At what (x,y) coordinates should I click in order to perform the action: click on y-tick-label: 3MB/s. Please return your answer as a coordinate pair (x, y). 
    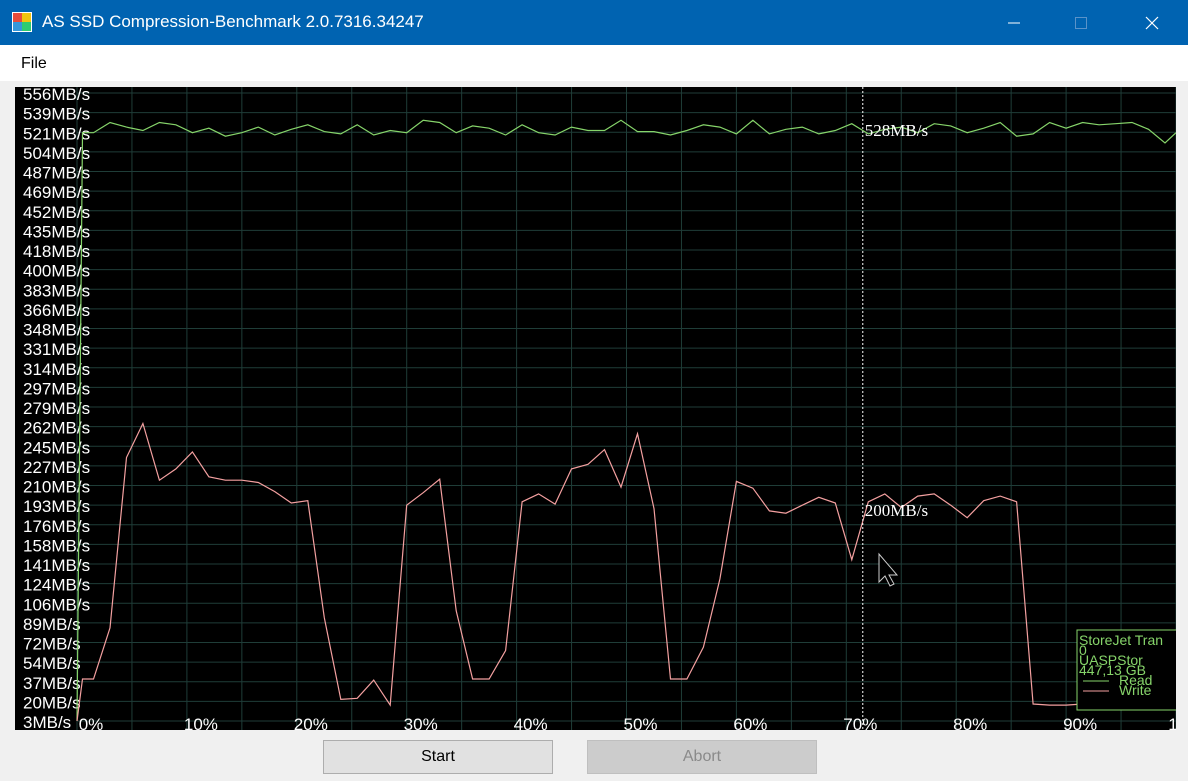
    Looking at the image, I should click on (47, 721).